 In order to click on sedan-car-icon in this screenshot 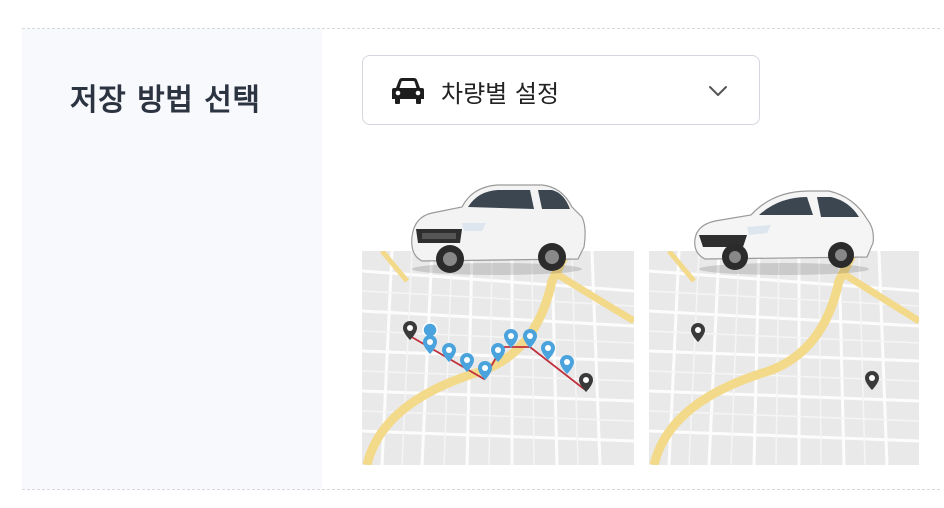, I will do `click(784, 232)`.